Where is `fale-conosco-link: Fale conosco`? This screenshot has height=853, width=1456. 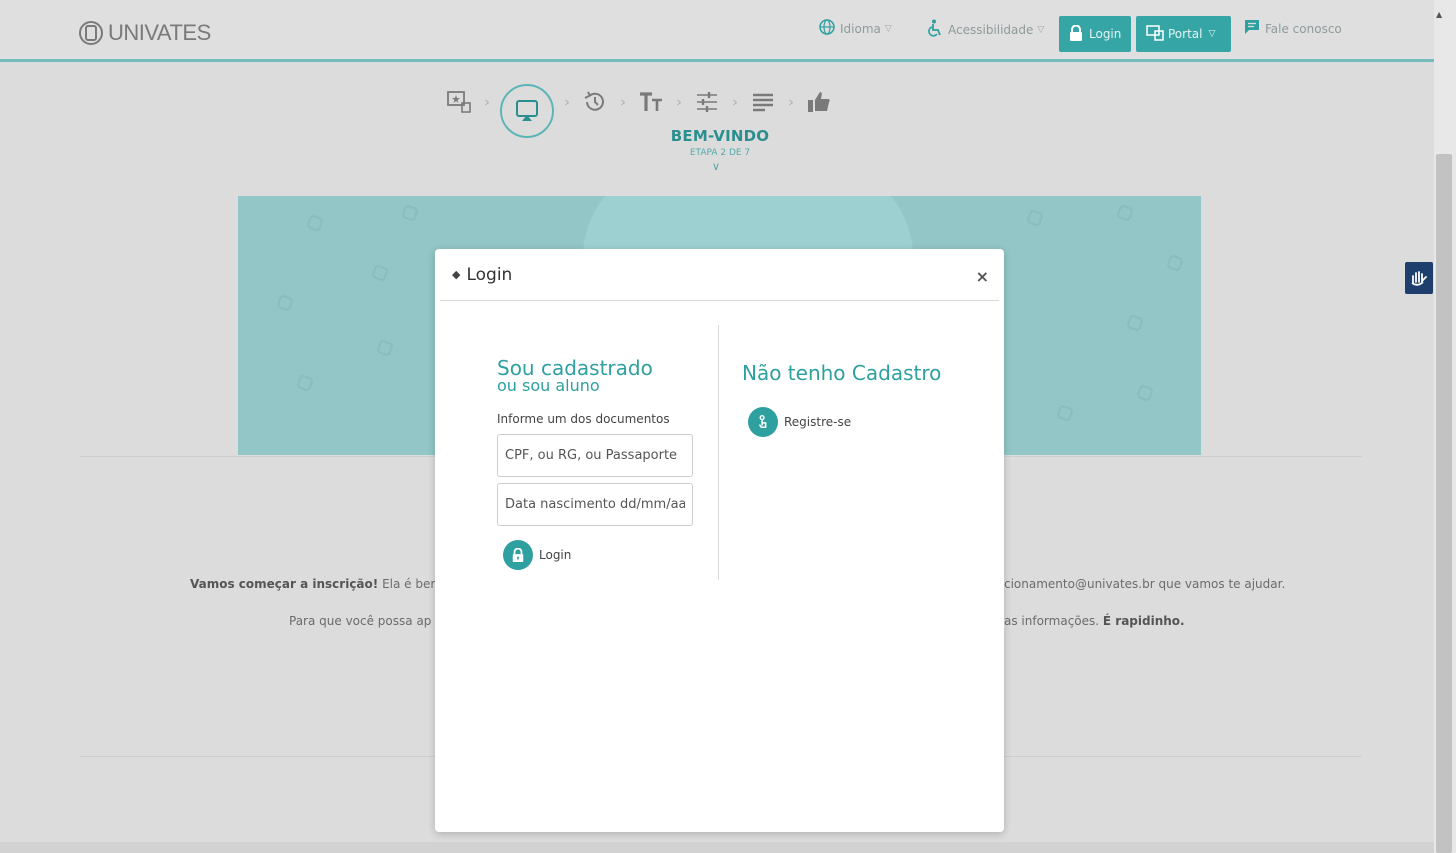 fale-conosco-link: Fale conosco is located at coordinates (1293, 28).